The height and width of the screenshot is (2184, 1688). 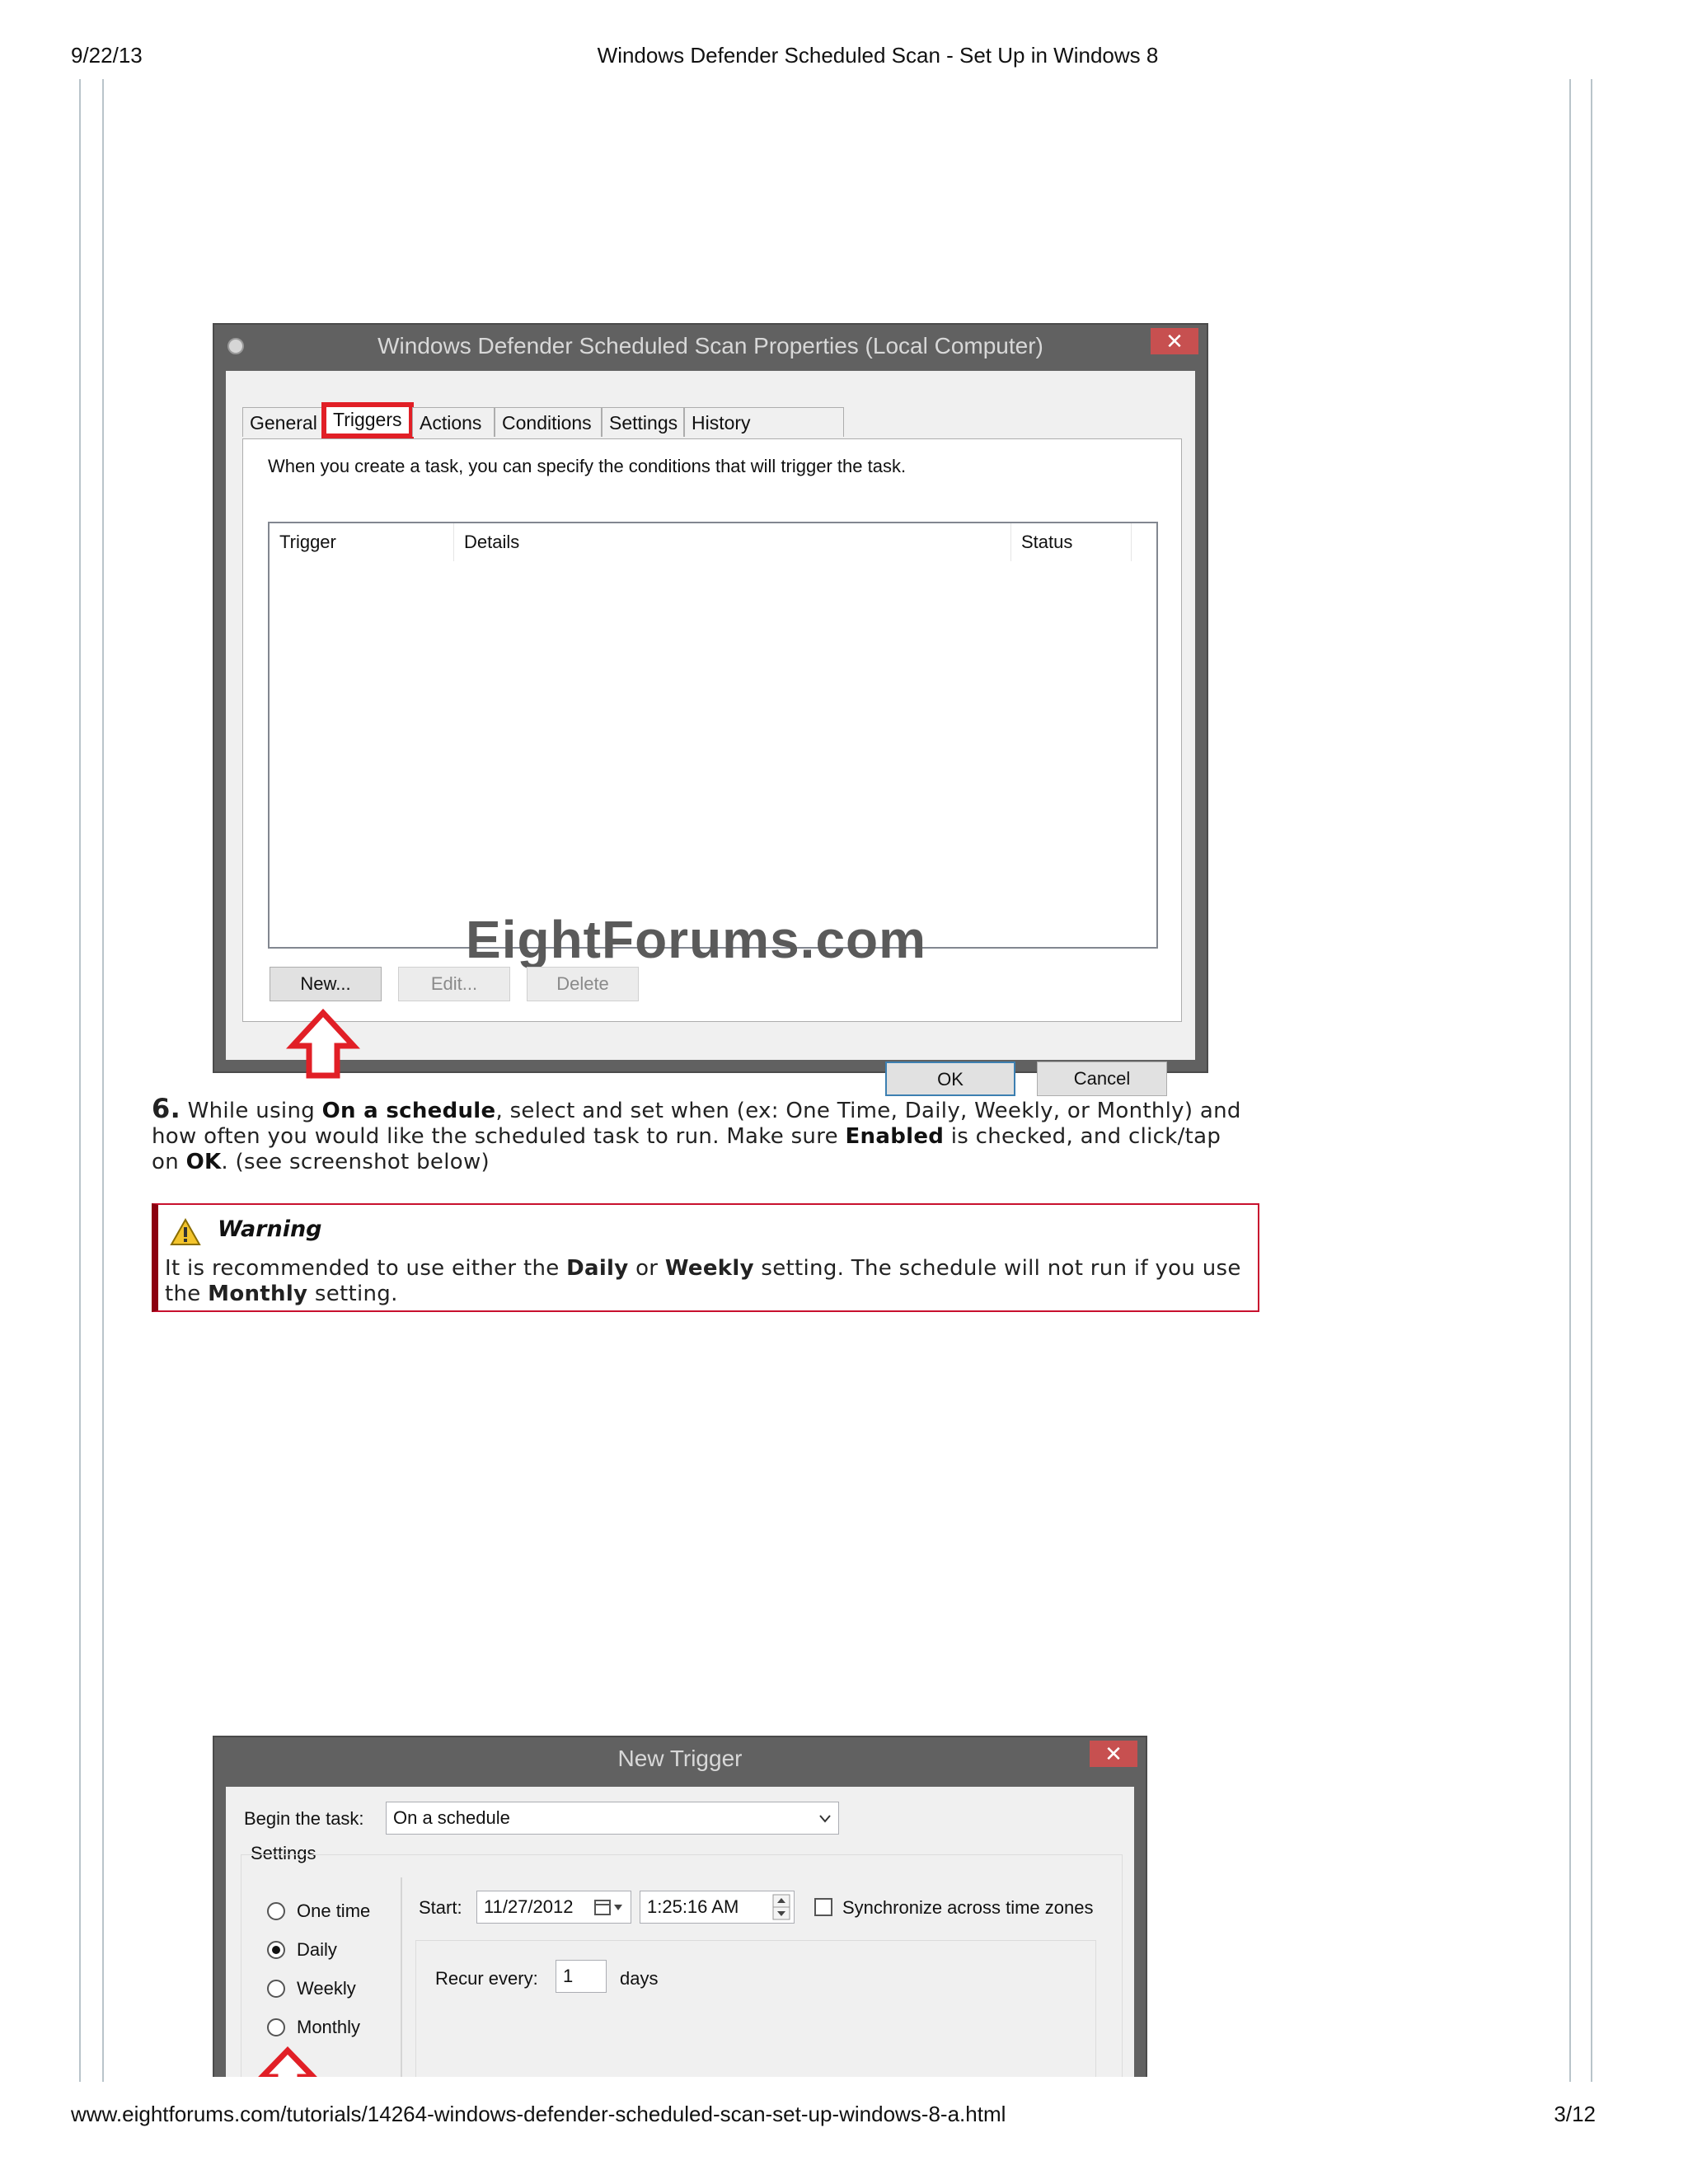 I want to click on settings-divider, so click(x=401, y=1977).